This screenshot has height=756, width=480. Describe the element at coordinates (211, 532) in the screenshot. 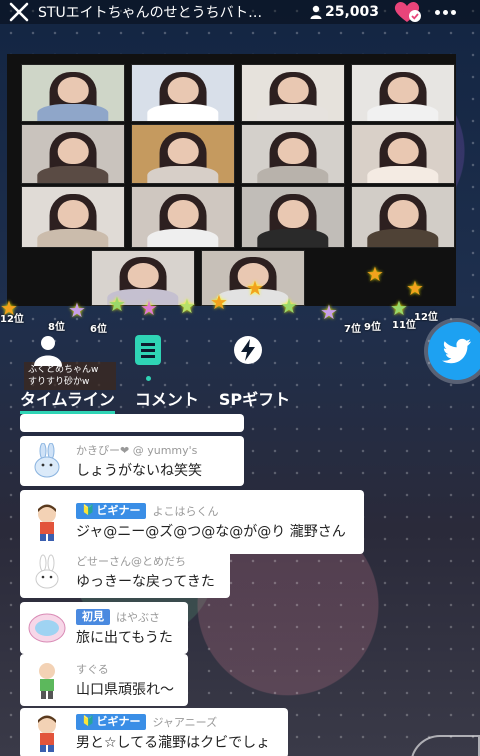

I see `comment-text: ジャ@ニー@ズ@つ@な@が@り 瀧野さん` at that location.